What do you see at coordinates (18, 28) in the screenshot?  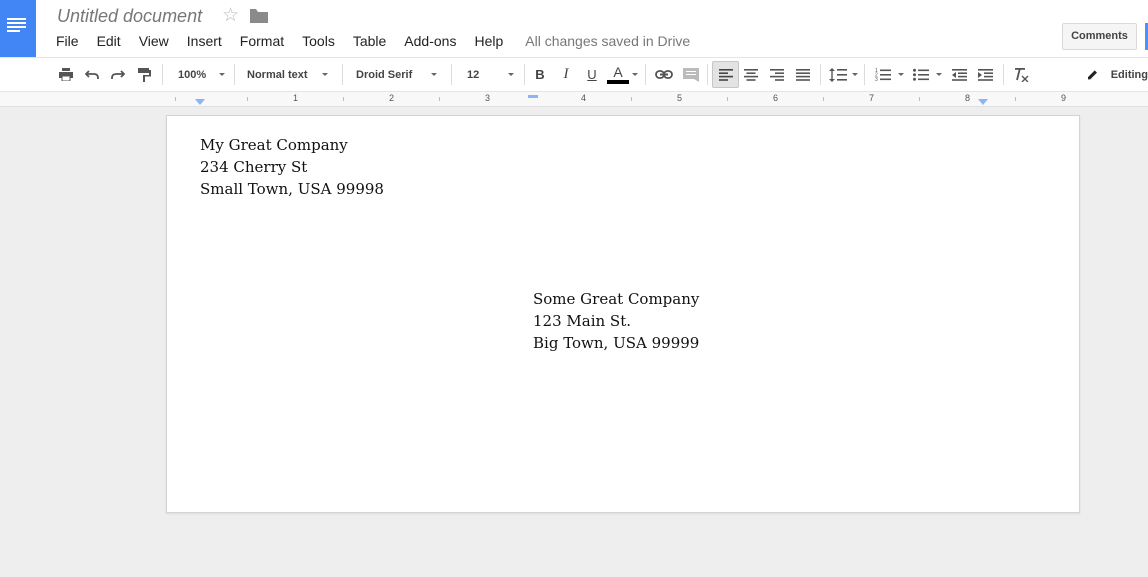 I see `docs-logo-icon` at bounding box center [18, 28].